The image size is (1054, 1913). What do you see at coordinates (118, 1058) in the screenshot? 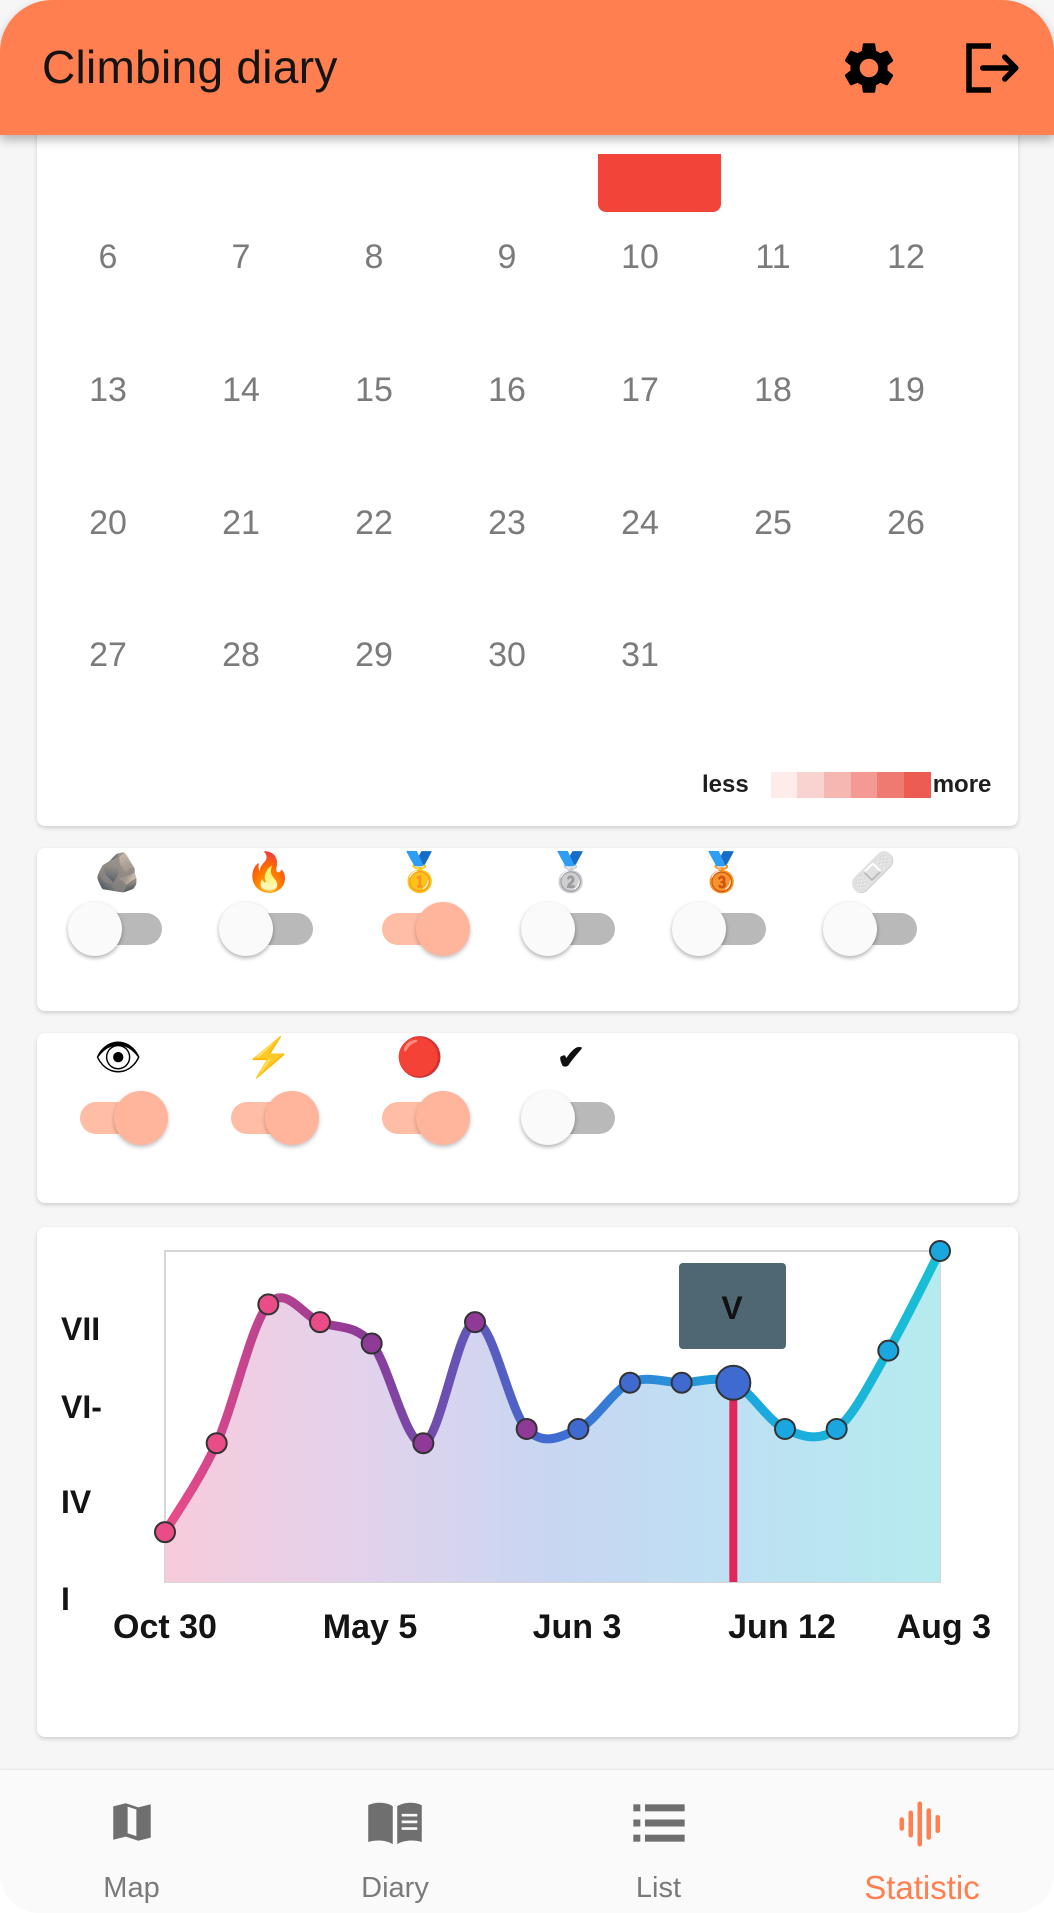
I see `eye-icon: 👁` at bounding box center [118, 1058].